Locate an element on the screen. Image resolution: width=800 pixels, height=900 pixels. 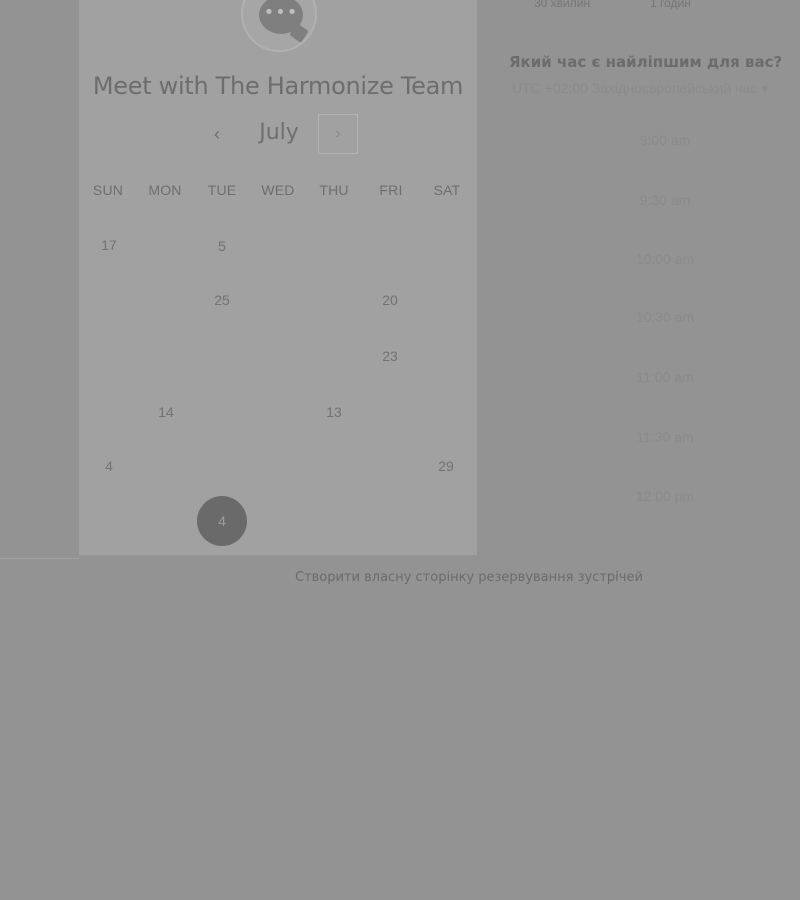
time-question: Який час є найліпшим для вас? is located at coordinates (646, 62).